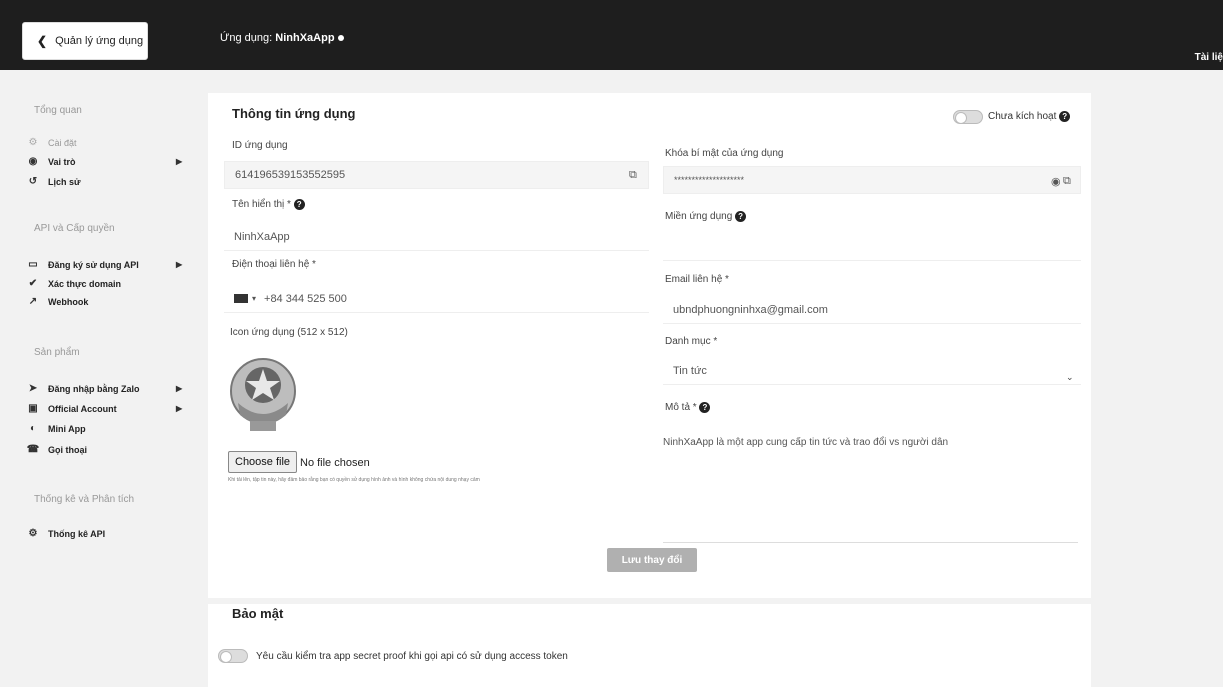  I want to click on sidebar-item-api-registration: ▭ Đăng ký sử dụng API ▶, so click(106, 264).